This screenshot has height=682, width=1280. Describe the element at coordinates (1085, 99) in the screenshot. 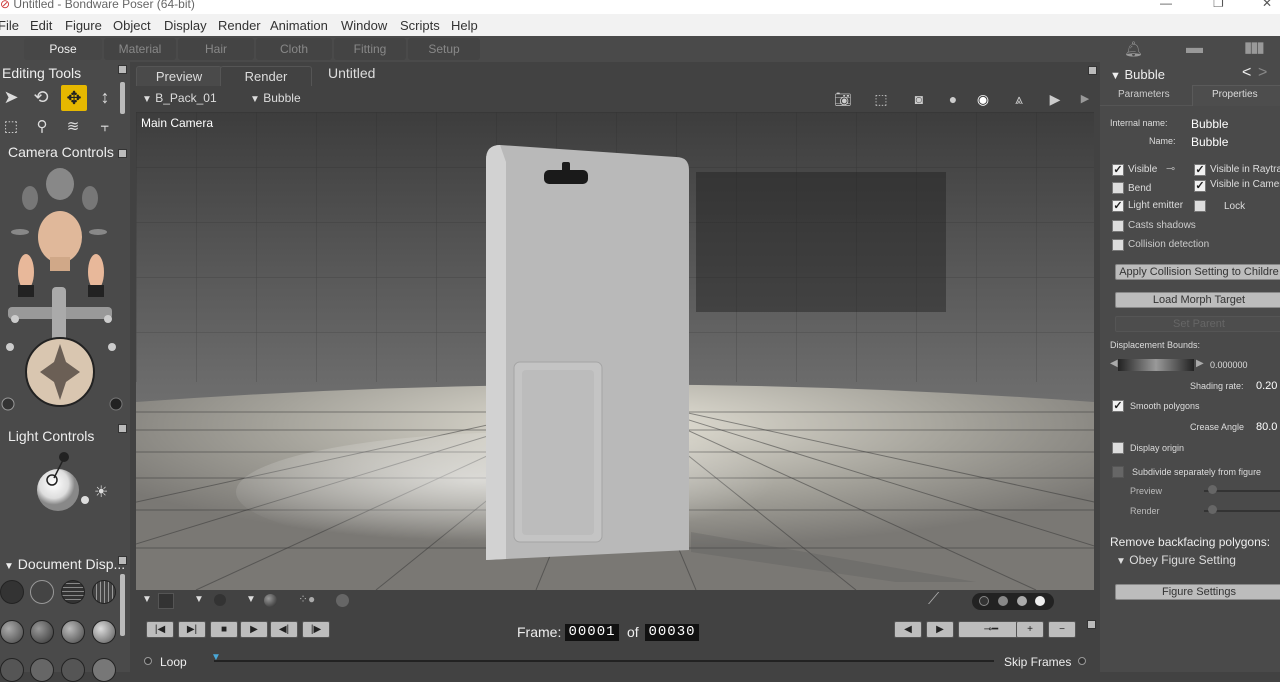

I see `chevron-right-icon: ▶` at that location.